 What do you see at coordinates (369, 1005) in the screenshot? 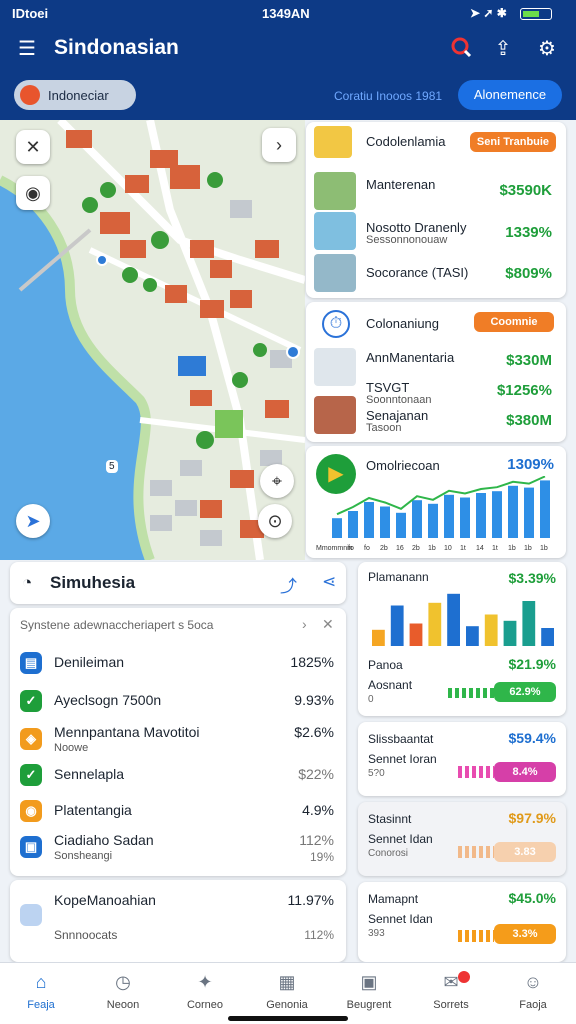
I see `nav-label: Beugrent` at bounding box center [369, 1005].